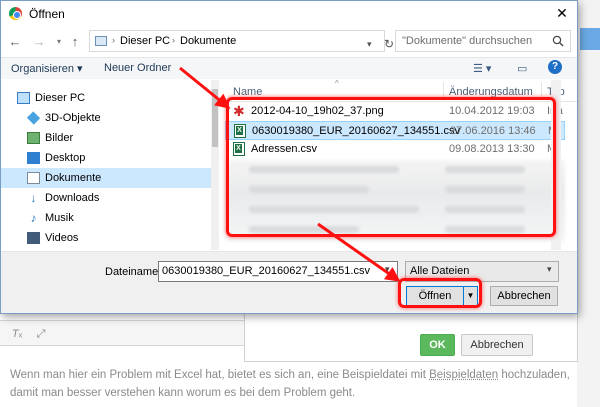  I want to click on preview-pane-icon: ▭, so click(522, 68).